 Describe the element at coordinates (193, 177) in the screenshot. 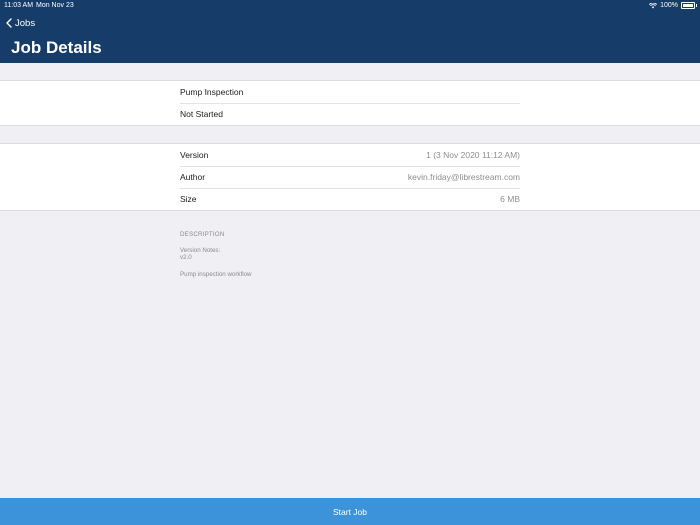

I see `author-label: Author` at that location.